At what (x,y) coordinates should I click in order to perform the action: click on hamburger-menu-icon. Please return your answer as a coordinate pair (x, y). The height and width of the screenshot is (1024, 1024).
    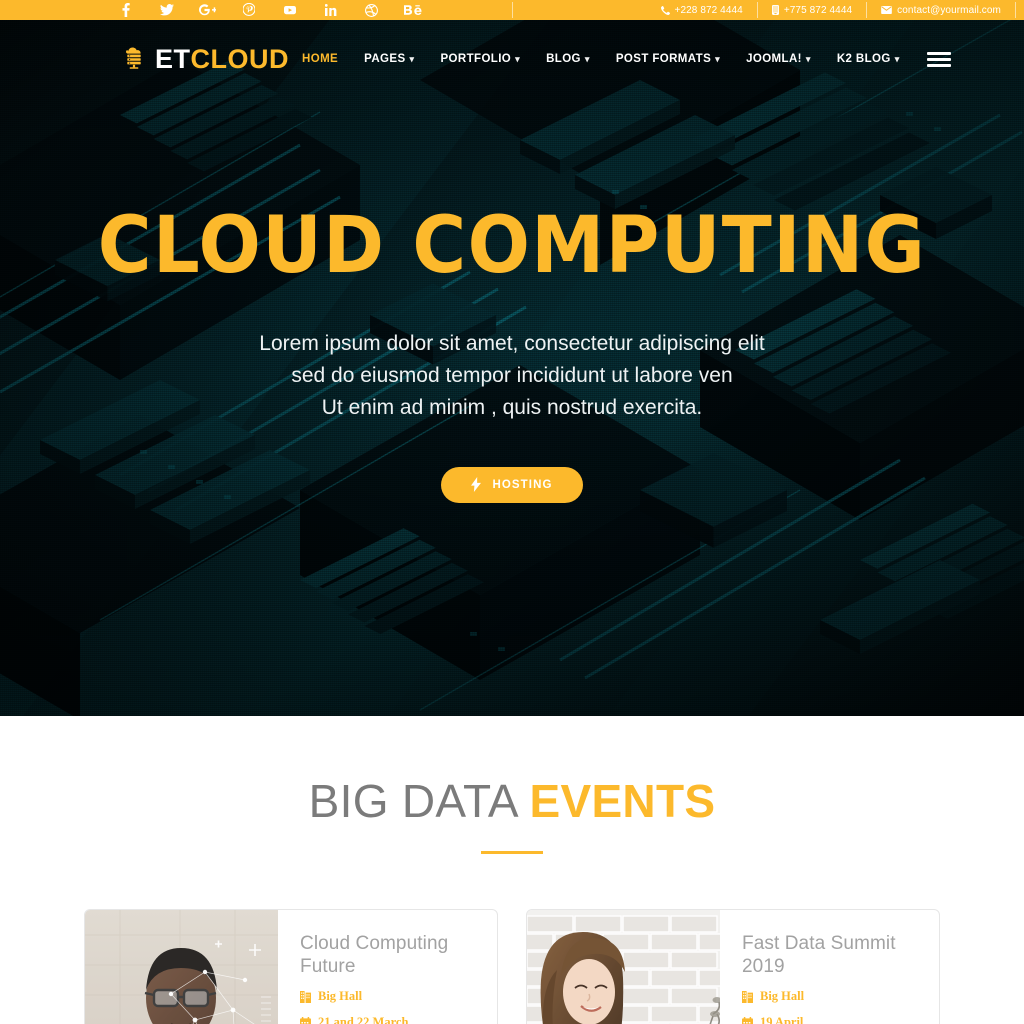
    Looking at the image, I should click on (938, 59).